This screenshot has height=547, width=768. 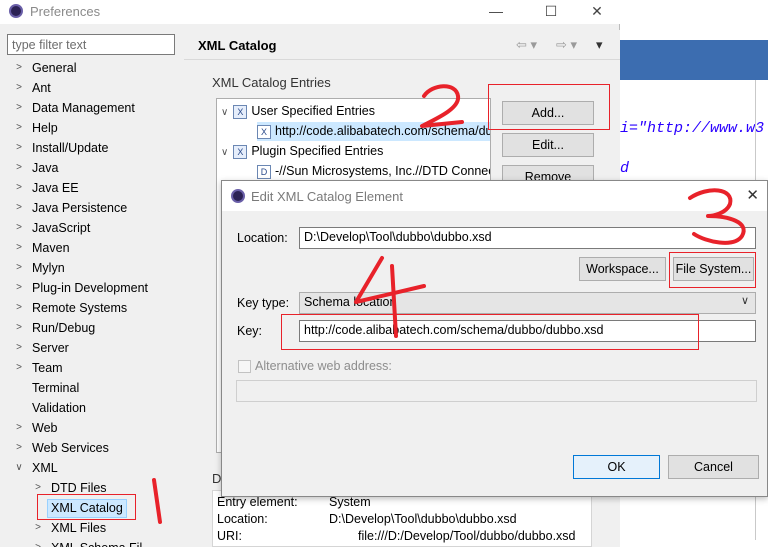 What do you see at coordinates (526, 45) in the screenshot?
I see `back-arrow-icon: ⇦ ▾` at bounding box center [526, 45].